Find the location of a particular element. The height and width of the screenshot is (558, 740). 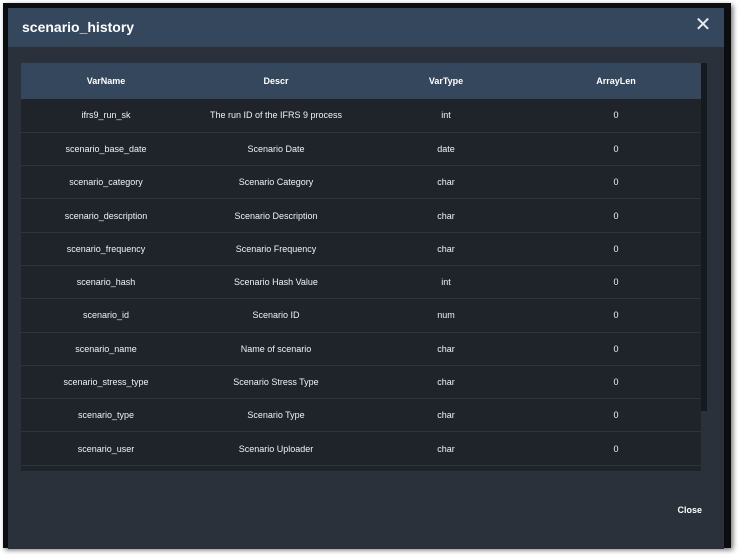

cell-vartype: date is located at coordinates (446, 148).